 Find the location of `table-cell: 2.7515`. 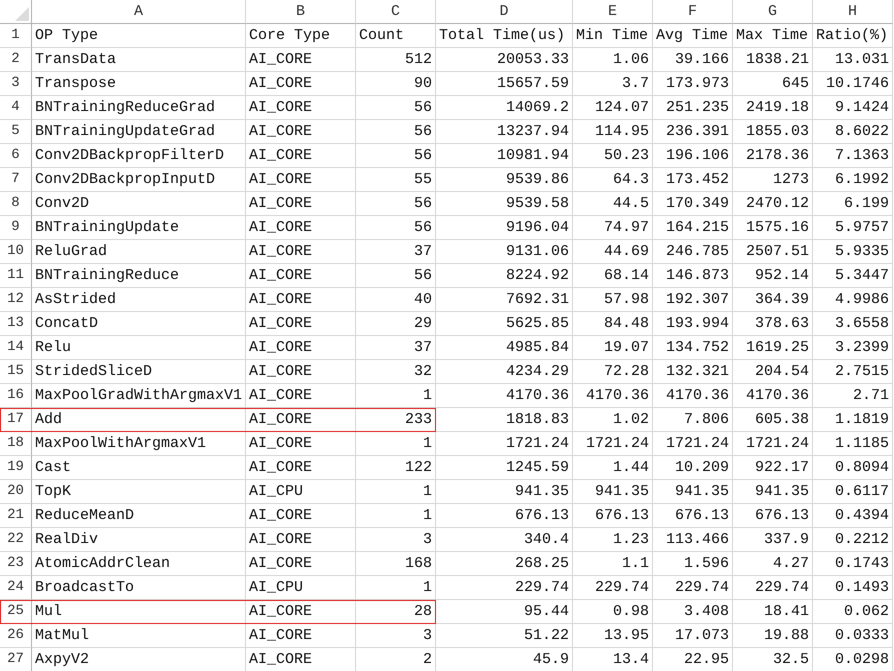

table-cell: 2.7515 is located at coordinates (853, 372).